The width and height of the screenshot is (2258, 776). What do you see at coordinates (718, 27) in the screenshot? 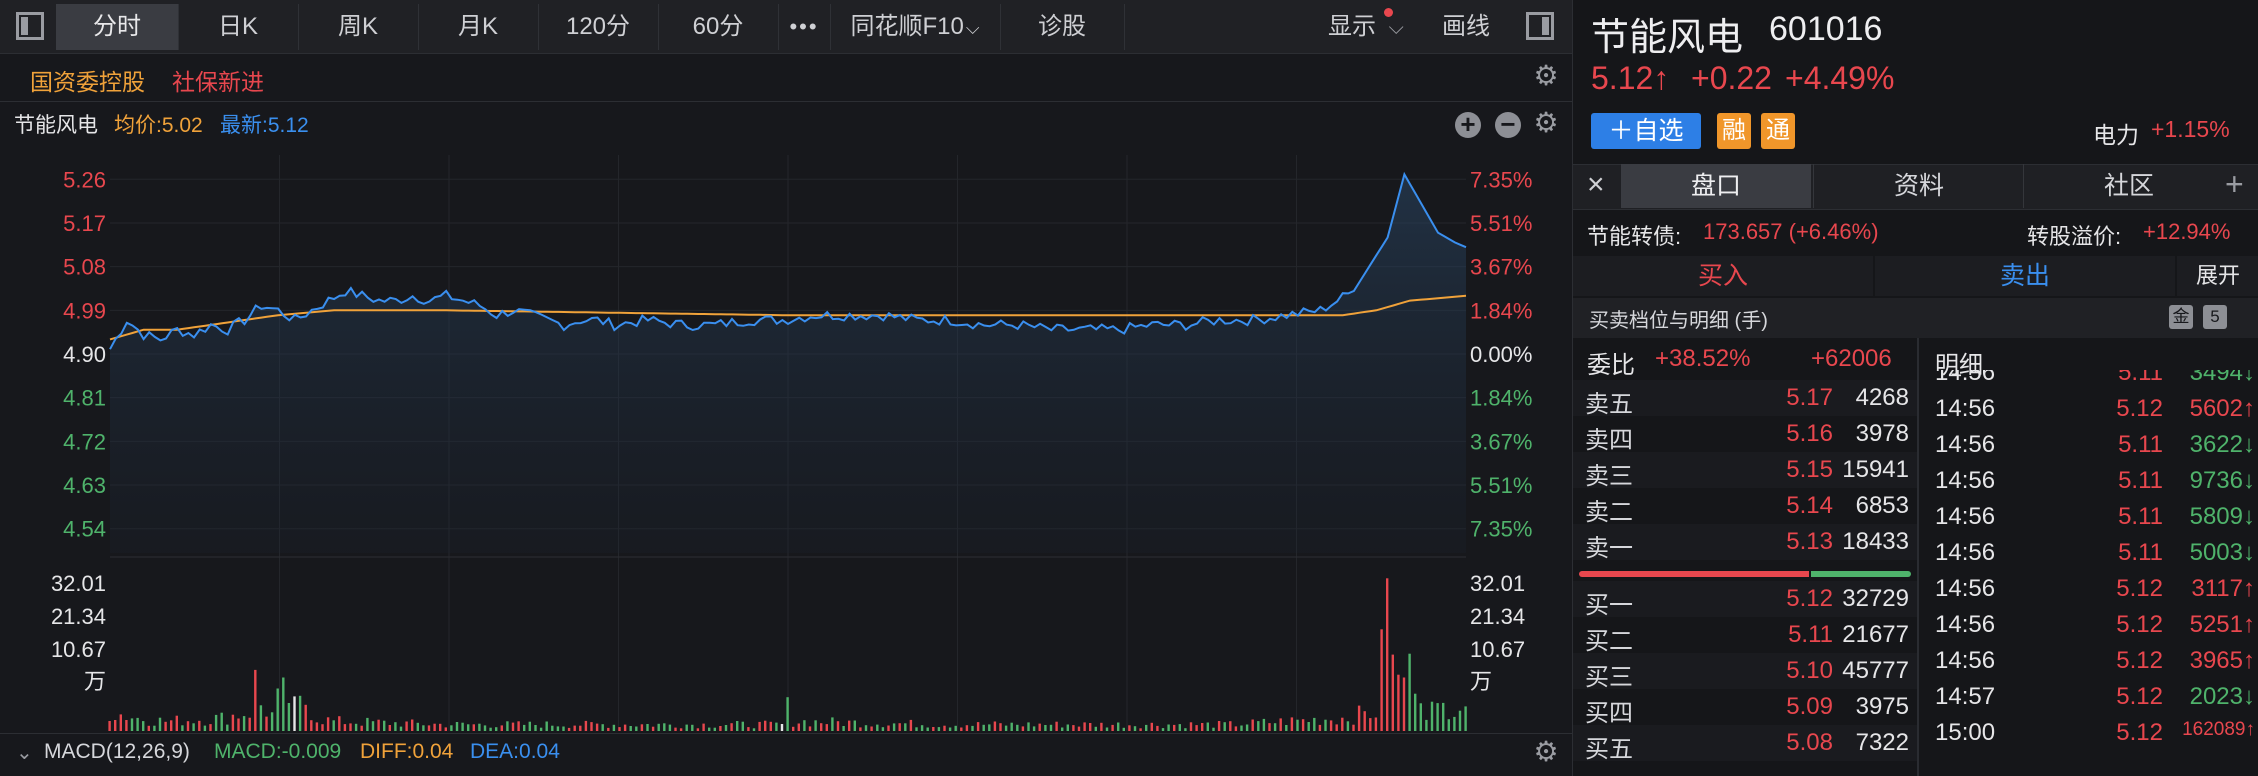
I see `tab-60min: 60分` at bounding box center [718, 27].